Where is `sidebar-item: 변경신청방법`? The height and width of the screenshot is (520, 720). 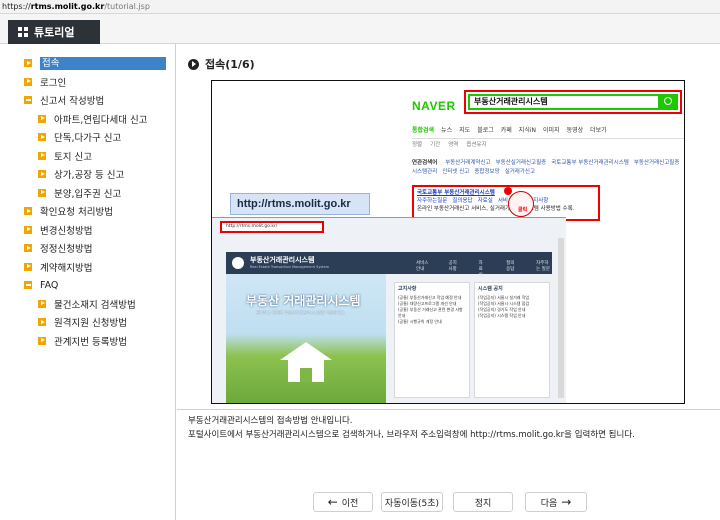 sidebar-item: 변경신청방법 is located at coordinates (87, 230).